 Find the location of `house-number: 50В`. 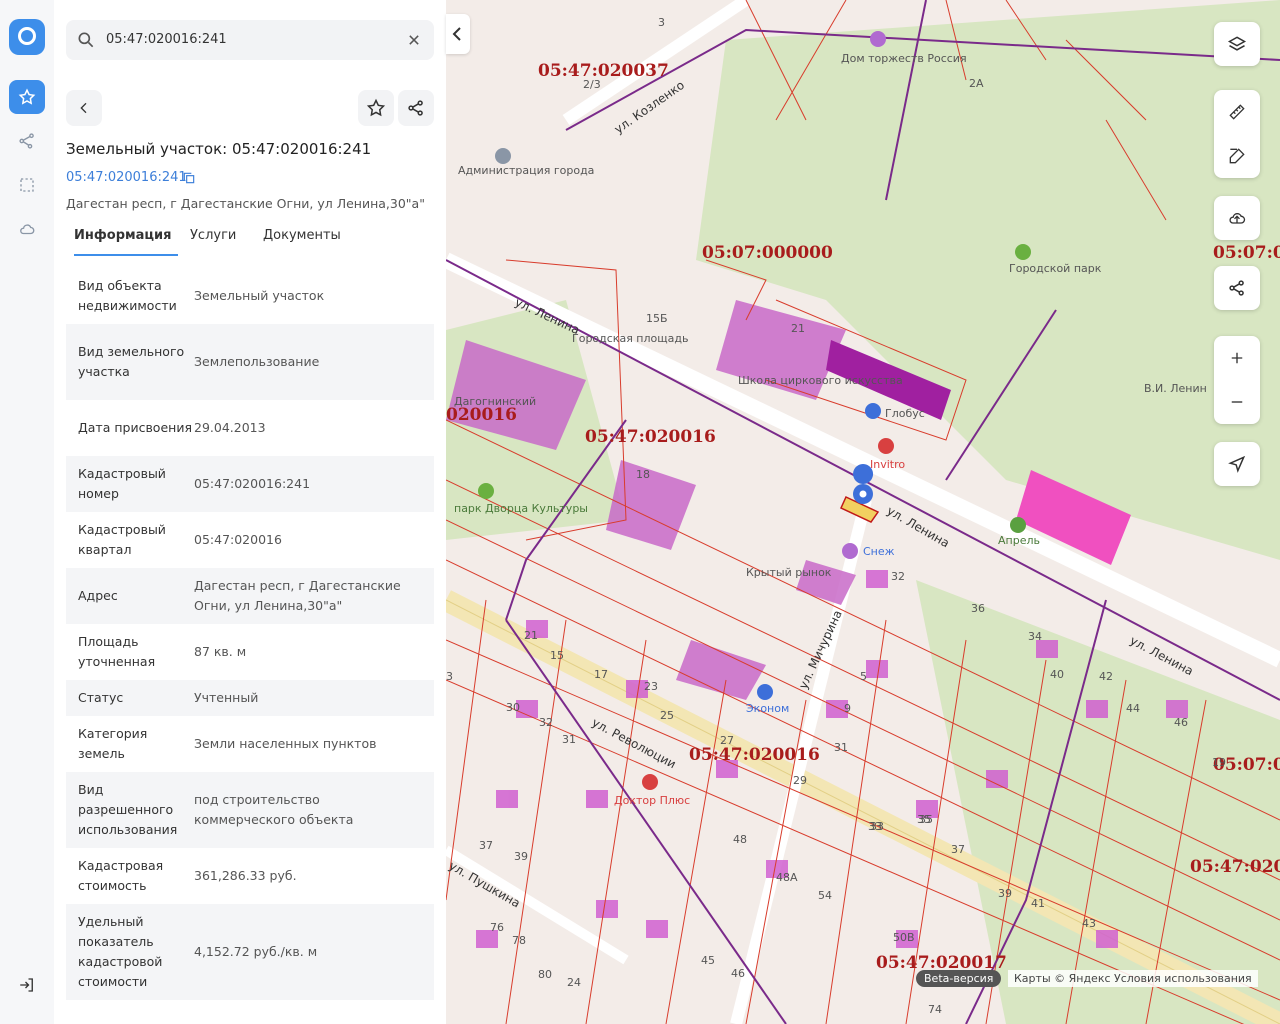

house-number: 50В is located at coordinates (904, 937).